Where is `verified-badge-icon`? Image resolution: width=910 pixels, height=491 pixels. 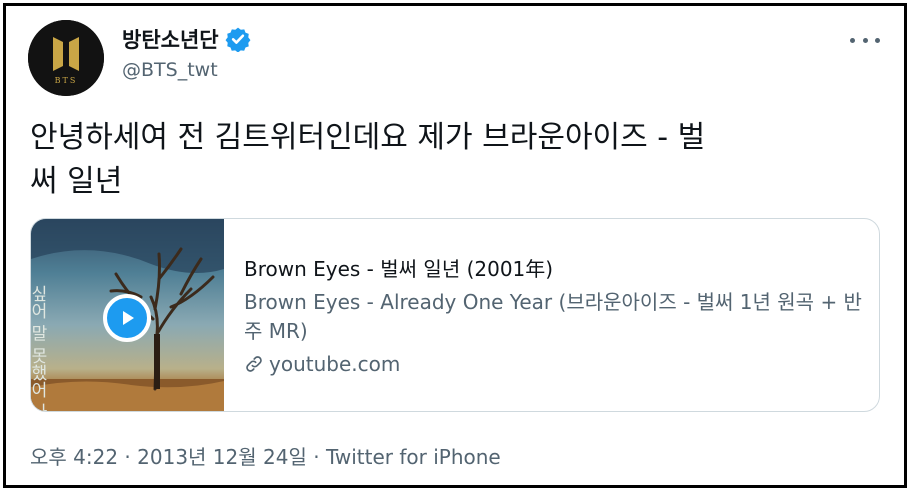 verified-badge-icon is located at coordinates (238, 39).